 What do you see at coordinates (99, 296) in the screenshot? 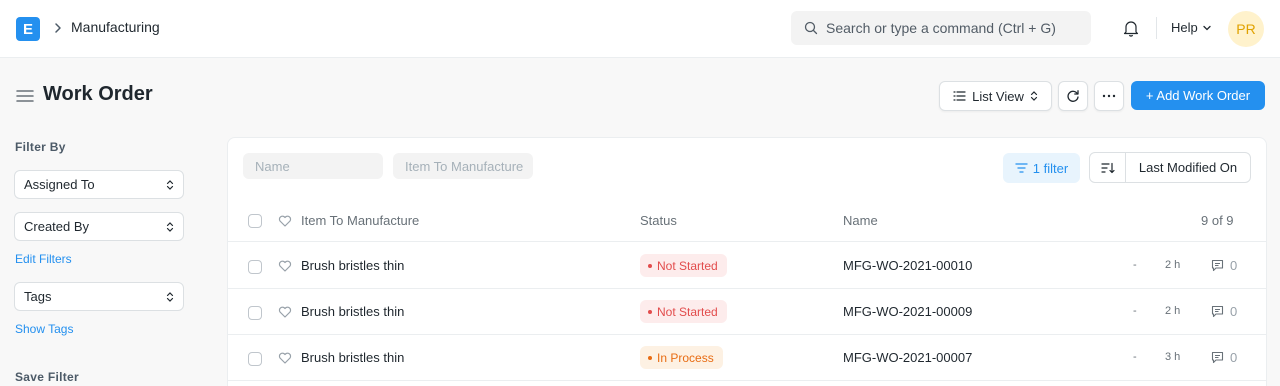
I see `tags-select: Tags` at bounding box center [99, 296].